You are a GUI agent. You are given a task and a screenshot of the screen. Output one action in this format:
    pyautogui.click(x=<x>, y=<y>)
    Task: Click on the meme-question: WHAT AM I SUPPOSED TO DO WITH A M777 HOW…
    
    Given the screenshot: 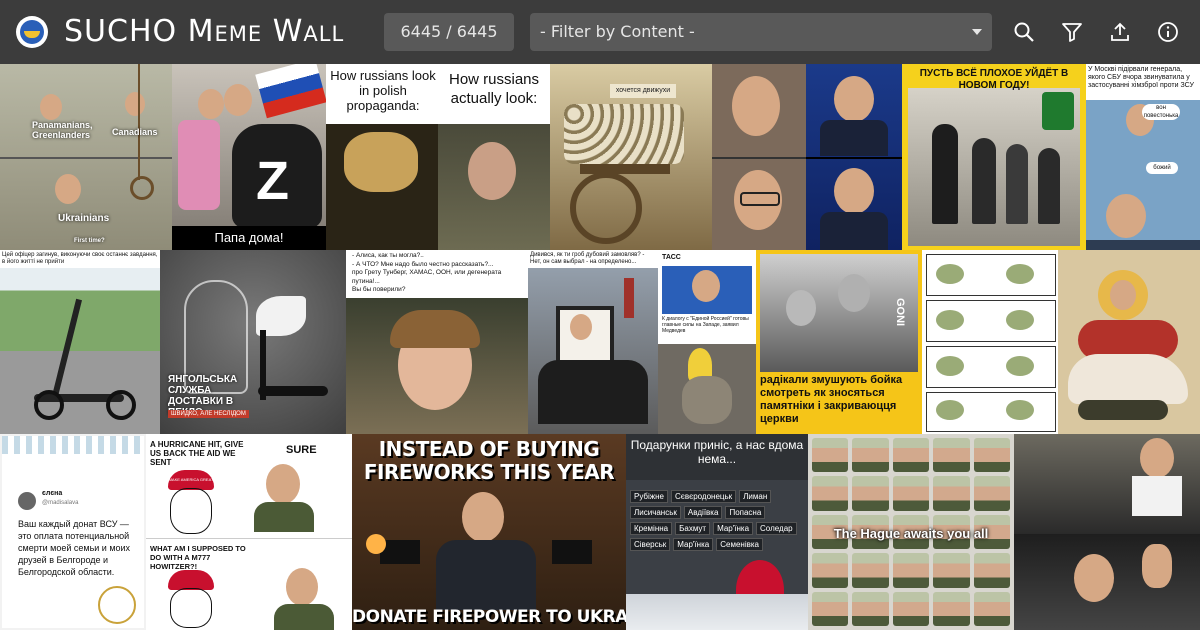 What is the action you would take?
    pyautogui.click(x=198, y=557)
    